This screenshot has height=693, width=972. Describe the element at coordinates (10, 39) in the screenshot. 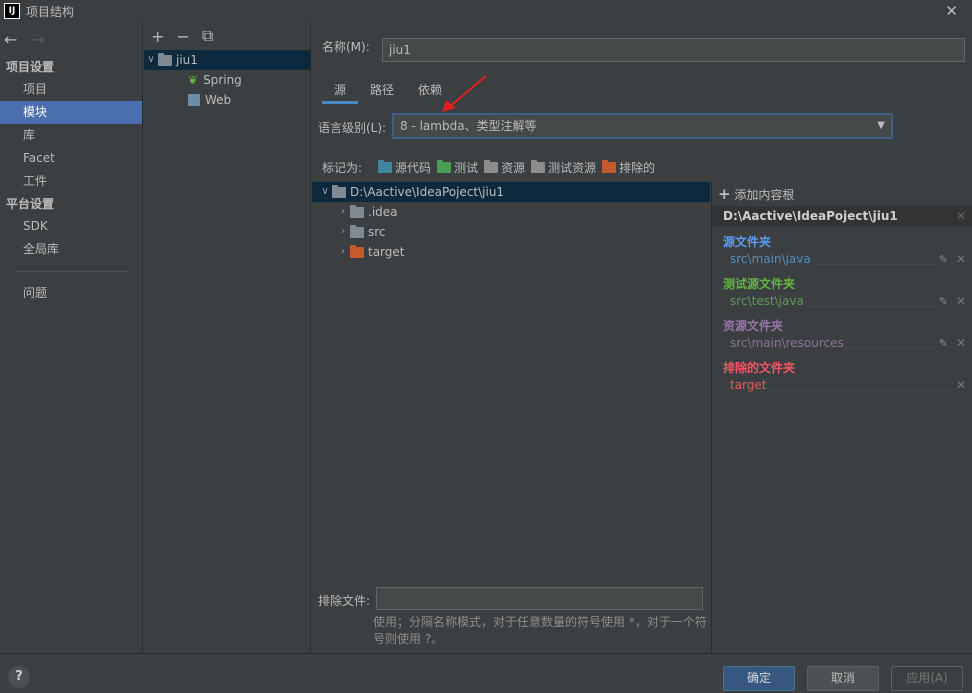

I see `back-arrow-icon: ←` at that location.